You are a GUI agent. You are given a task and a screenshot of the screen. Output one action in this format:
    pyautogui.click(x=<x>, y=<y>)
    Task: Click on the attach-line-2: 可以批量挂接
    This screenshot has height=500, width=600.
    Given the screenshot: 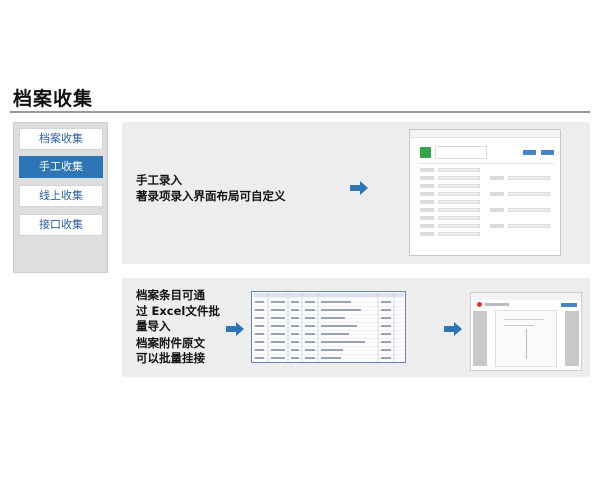 What is the action you would take?
    pyautogui.click(x=170, y=358)
    